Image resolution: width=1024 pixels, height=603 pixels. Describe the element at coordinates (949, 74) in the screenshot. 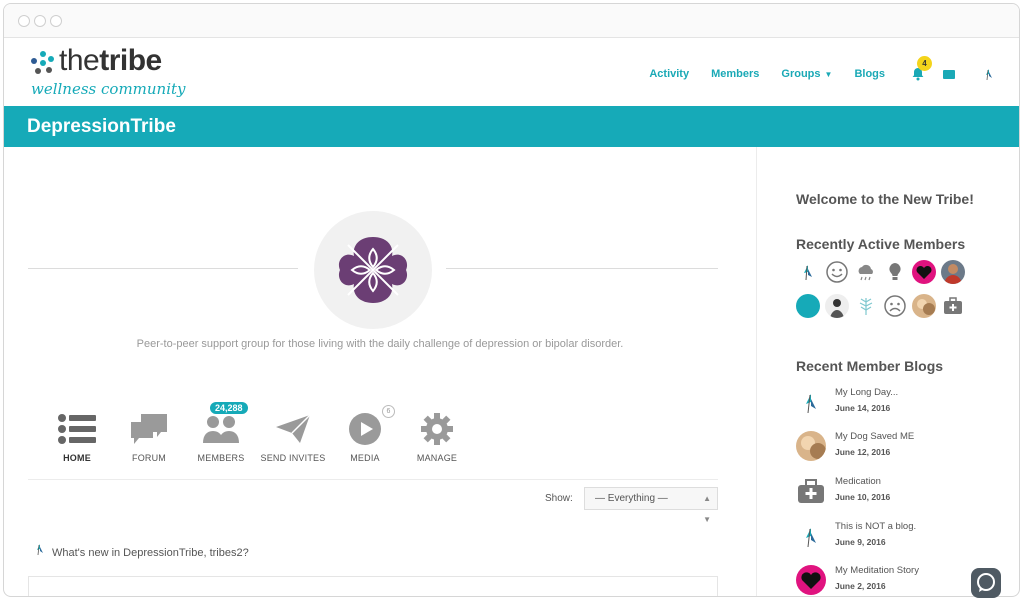

I see `messages-envelope-icon` at that location.